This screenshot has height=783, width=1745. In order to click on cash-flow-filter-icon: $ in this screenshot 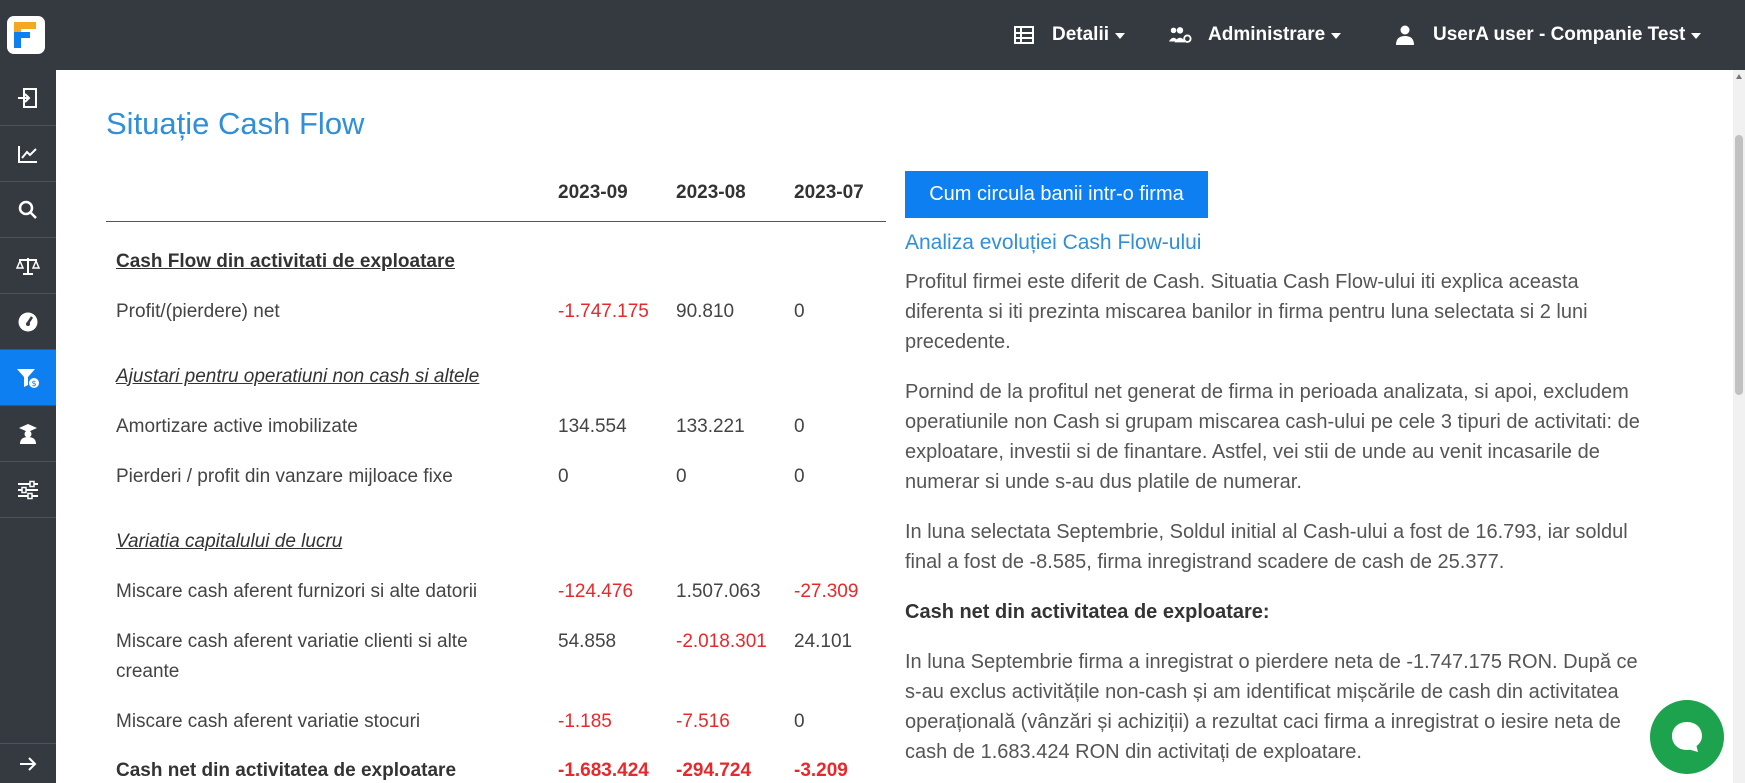, I will do `click(28, 378)`.